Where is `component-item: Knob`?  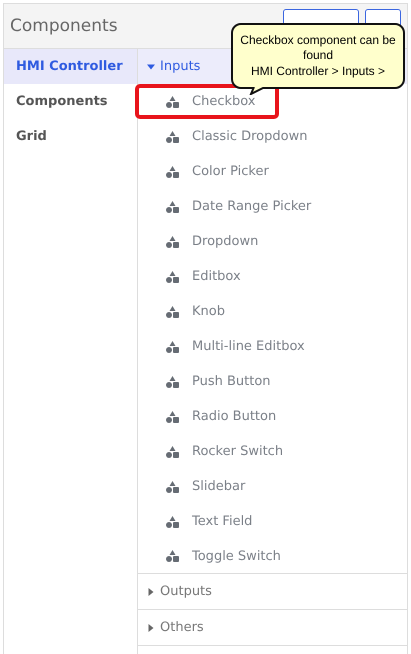
component-item: Knob is located at coordinates (272, 311).